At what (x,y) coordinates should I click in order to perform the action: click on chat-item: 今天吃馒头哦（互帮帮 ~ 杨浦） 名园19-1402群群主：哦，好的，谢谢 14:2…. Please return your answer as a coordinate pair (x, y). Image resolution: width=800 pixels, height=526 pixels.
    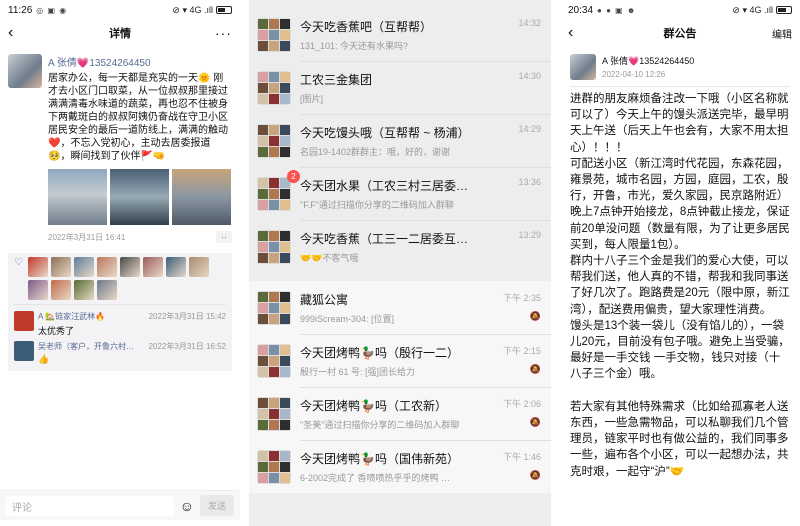
    Looking at the image, I should click on (400, 140).